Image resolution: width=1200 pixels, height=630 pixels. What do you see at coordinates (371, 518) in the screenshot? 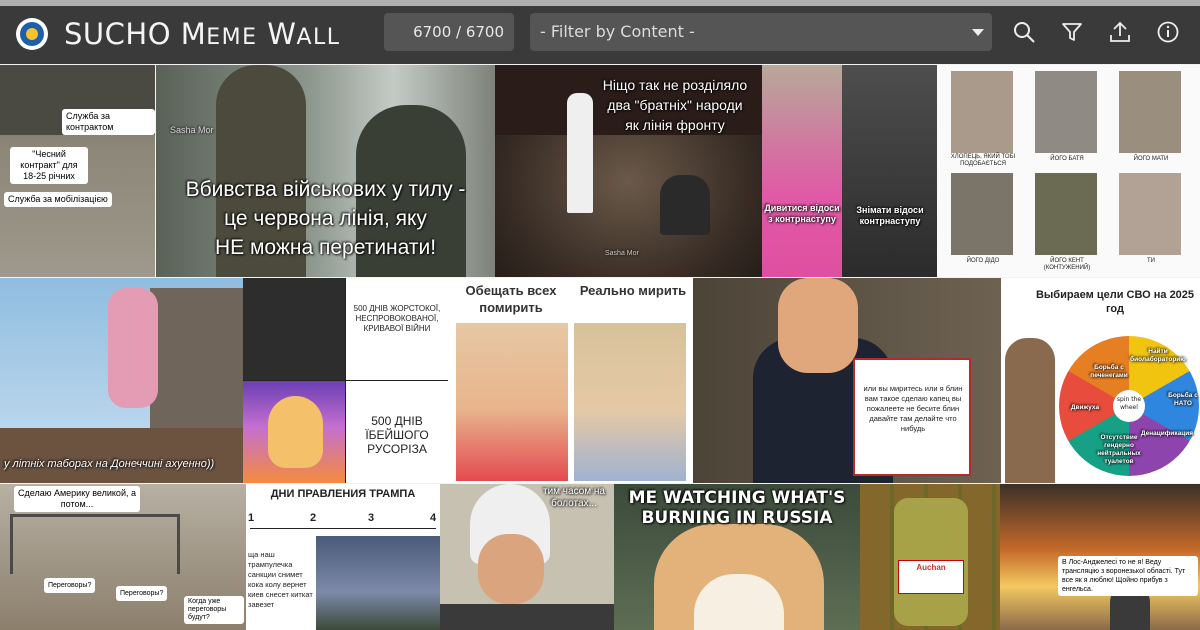
I see `timeline-tick: 3` at bounding box center [371, 518].